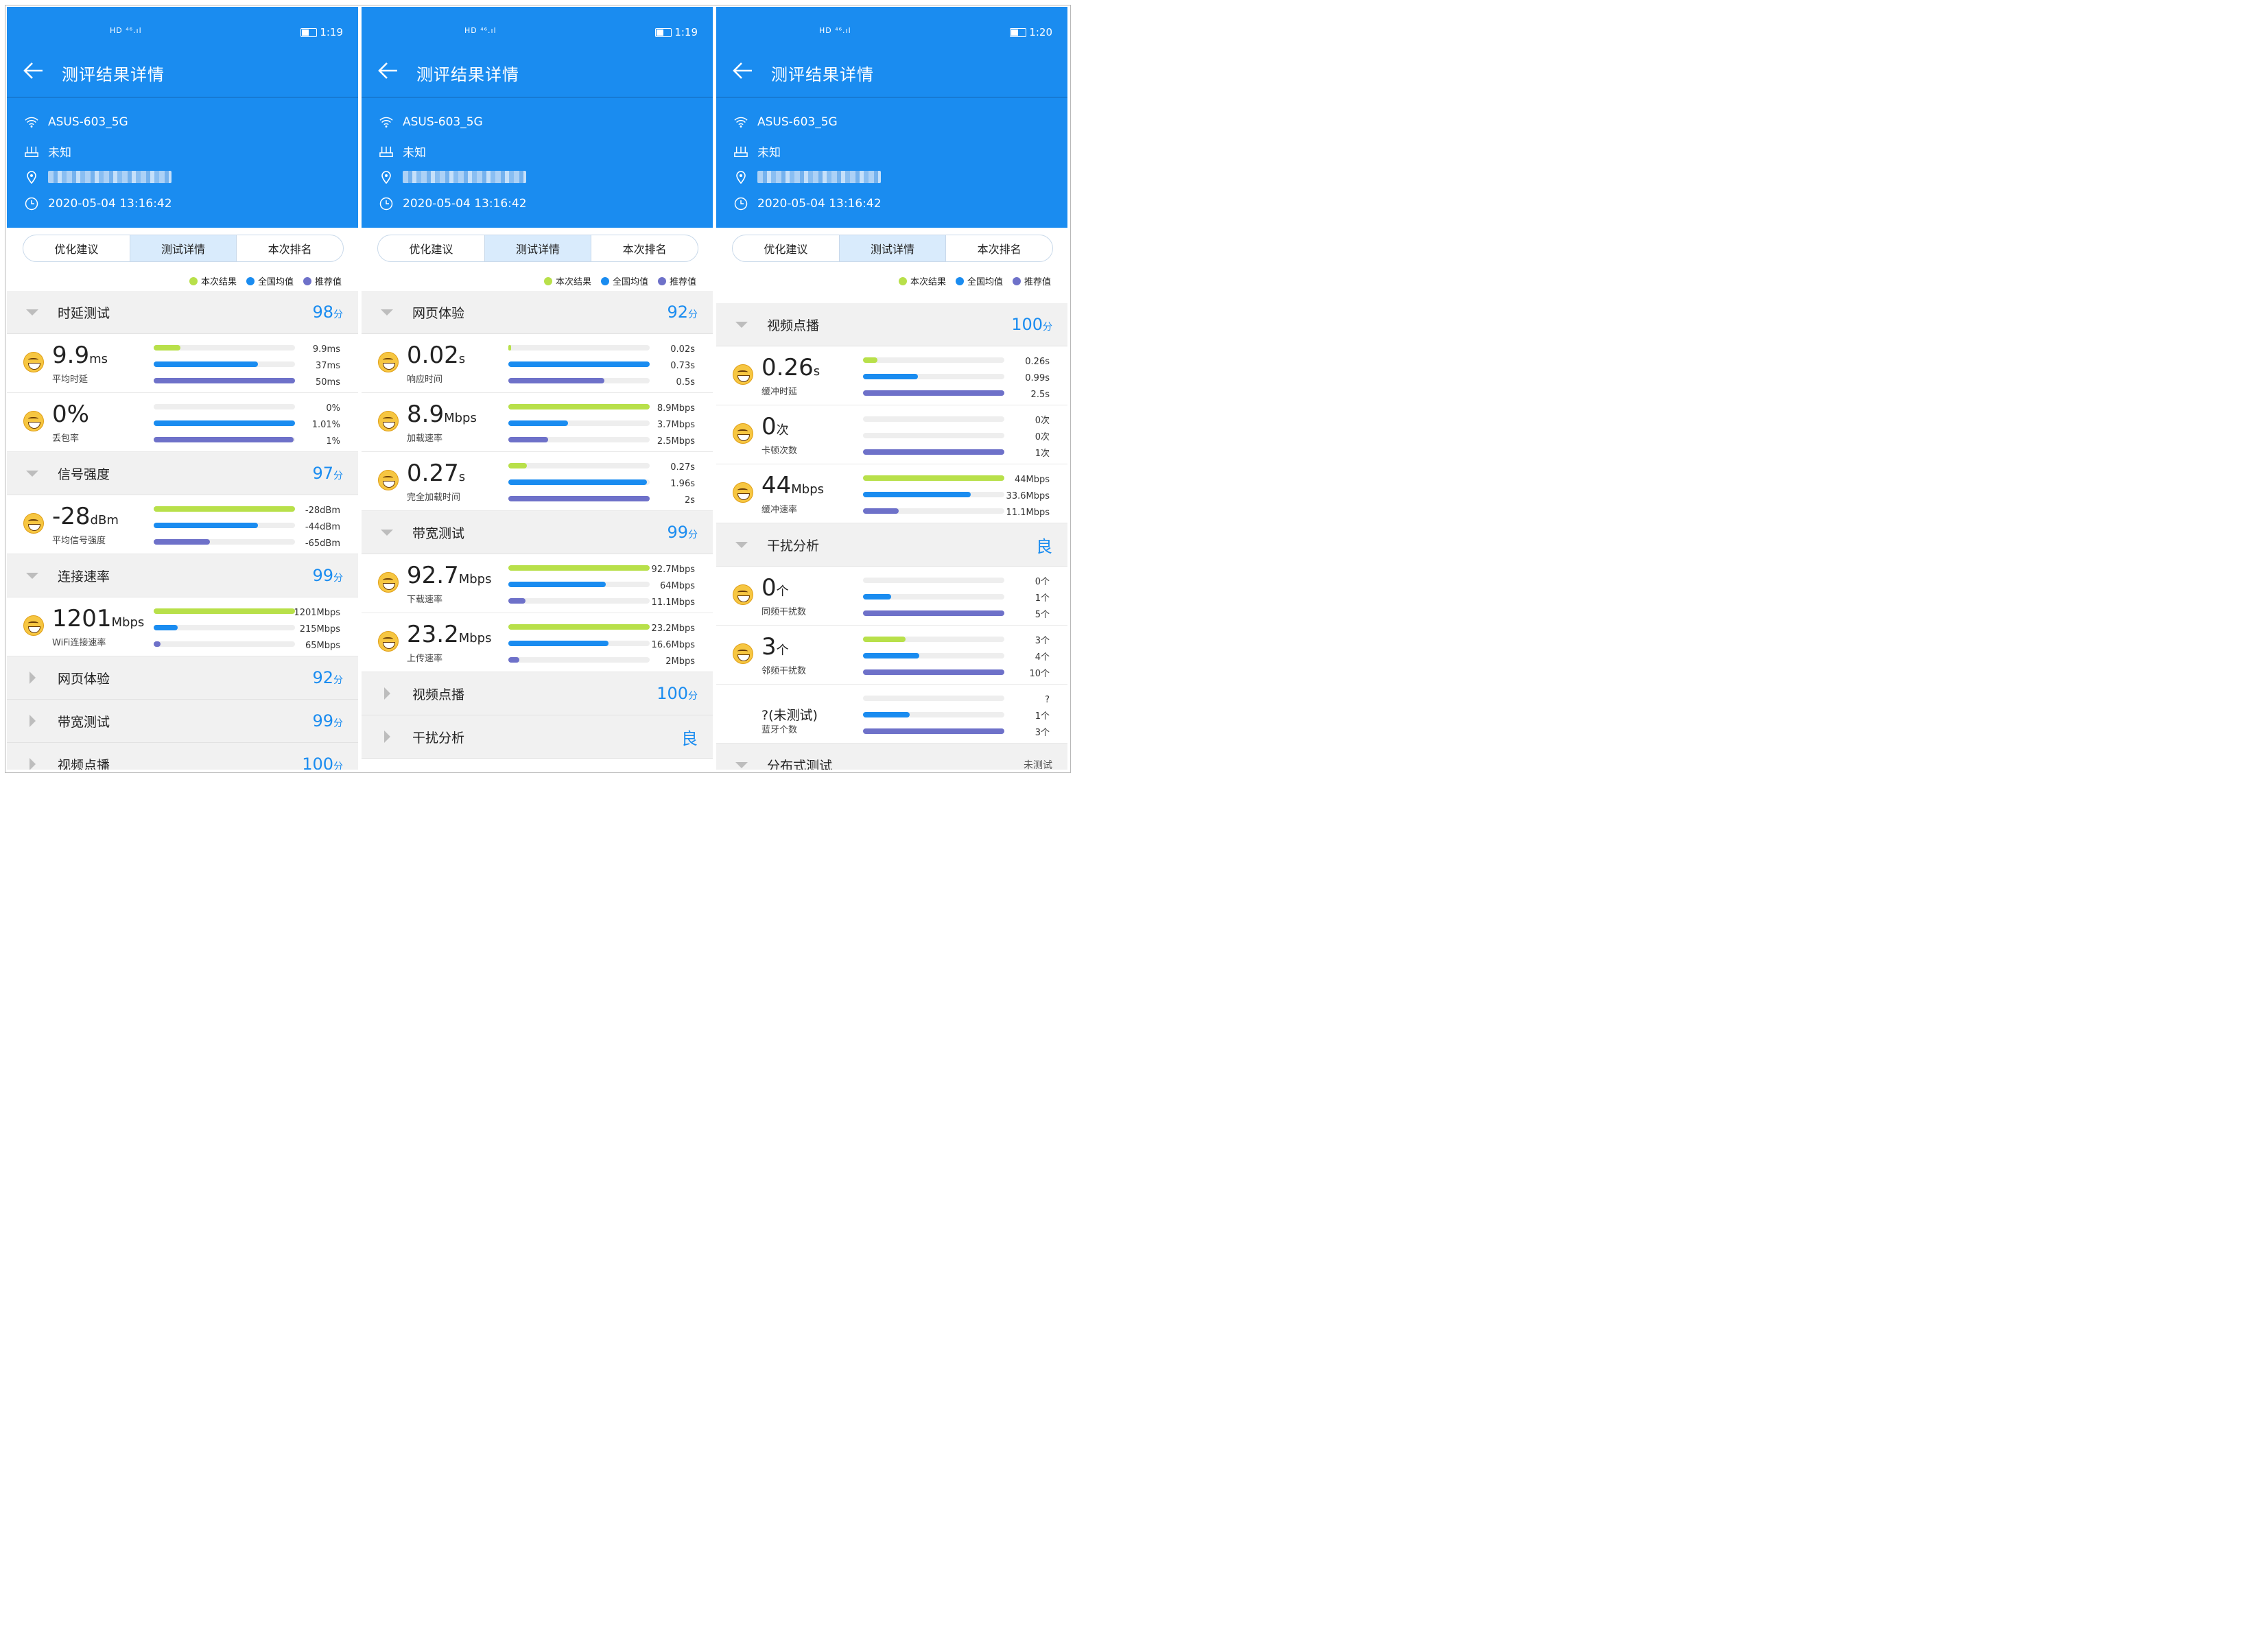 The width and height of the screenshot is (2268, 1638). Describe the element at coordinates (798, 122) in the screenshot. I see `ssid-text: ASUS-603_5G` at that location.